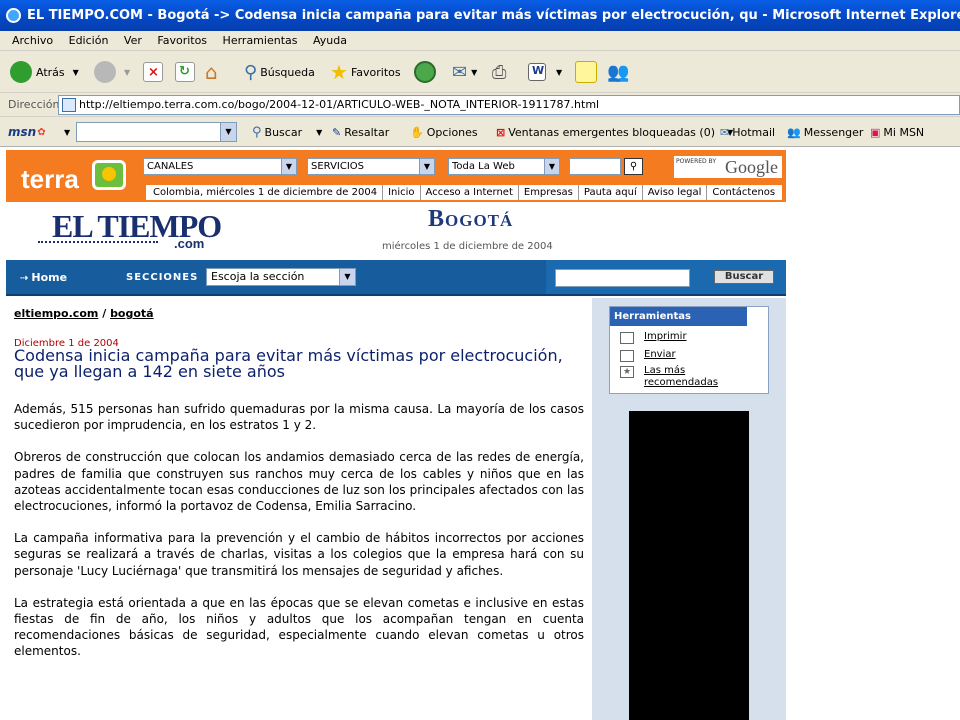 This screenshot has width=960, height=720. I want to click on note-icon, so click(586, 72).